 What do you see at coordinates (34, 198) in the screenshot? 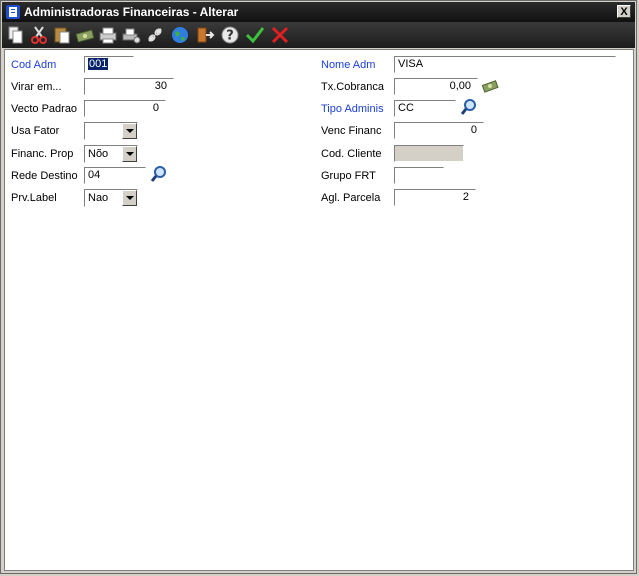
I see `prv-label-label: Prv.Label` at bounding box center [34, 198].